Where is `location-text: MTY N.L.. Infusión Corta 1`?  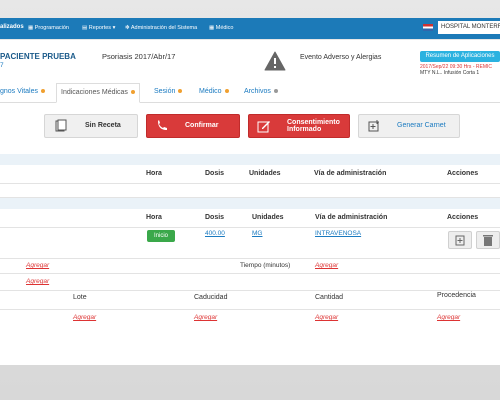 location-text: MTY N.L.. Infusión Corta 1 is located at coordinates (450, 73).